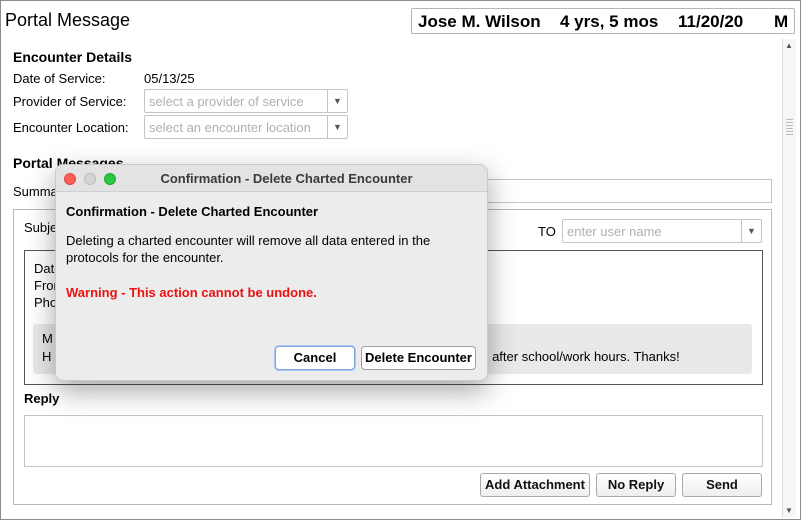 This screenshot has width=801, height=520. Describe the element at coordinates (192, 211) in the screenshot. I see `dialog-heading: Confirmation - Delete Charted Encounter` at that location.